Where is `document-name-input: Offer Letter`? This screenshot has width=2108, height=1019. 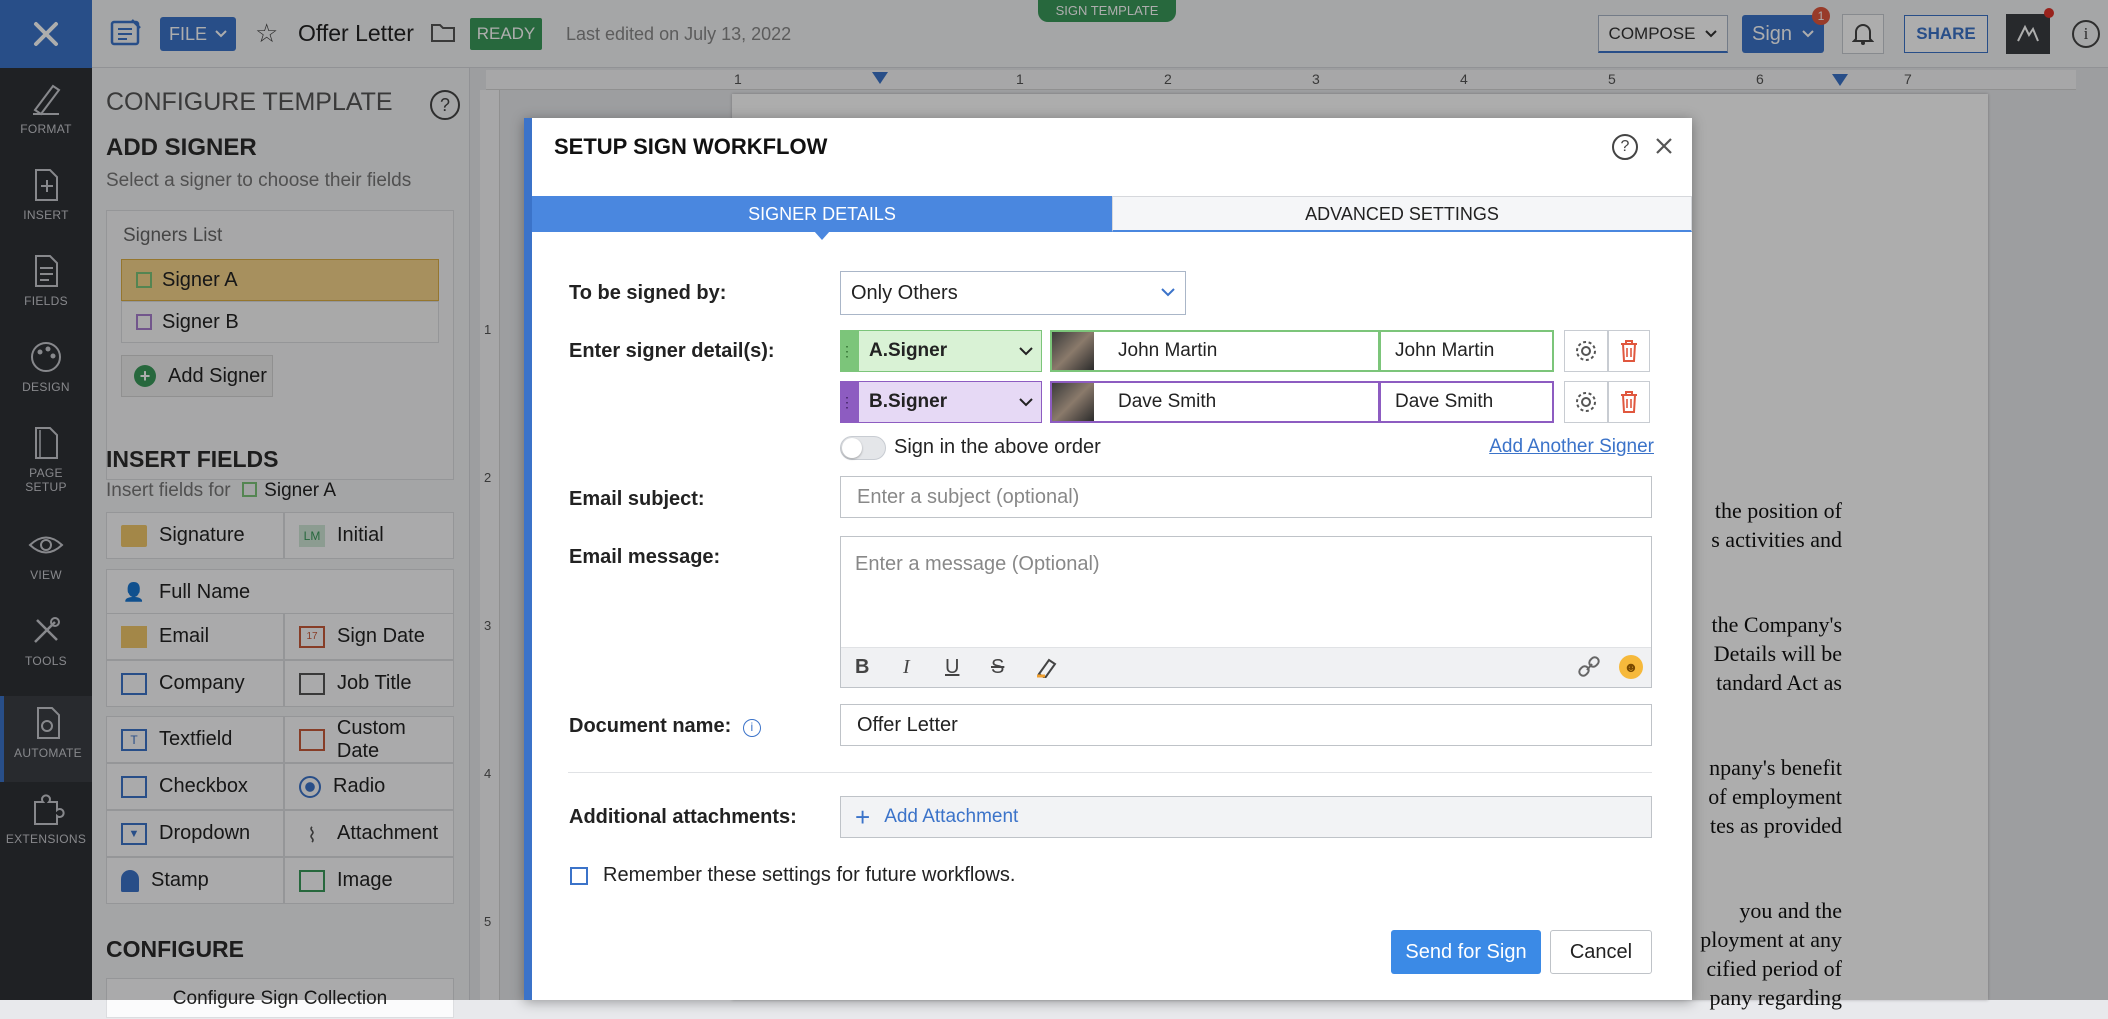
document-name-input: Offer Letter is located at coordinates (1246, 725).